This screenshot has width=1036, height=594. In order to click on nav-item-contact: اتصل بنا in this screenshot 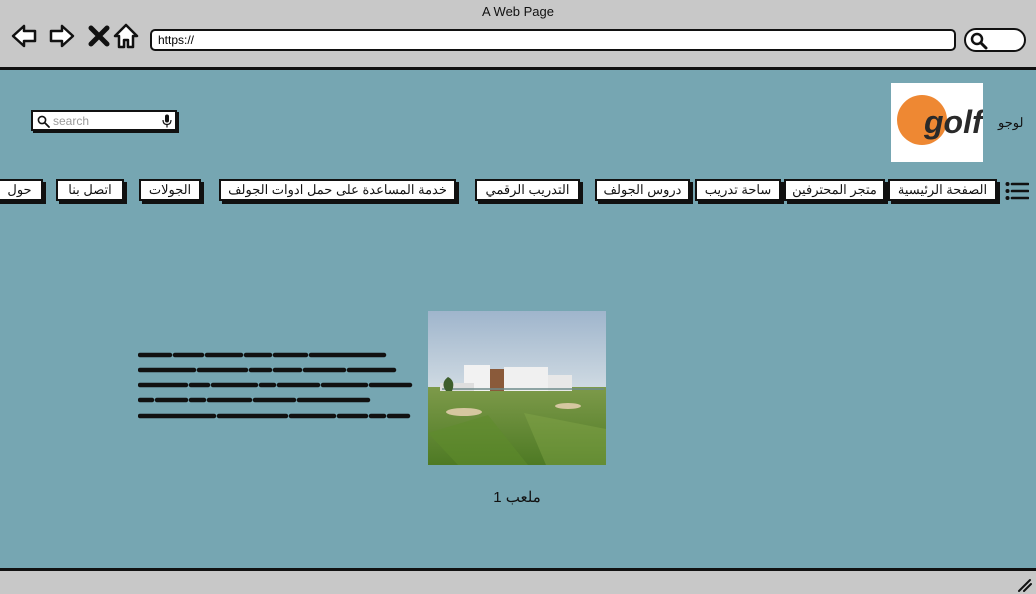, I will do `click(90, 190)`.